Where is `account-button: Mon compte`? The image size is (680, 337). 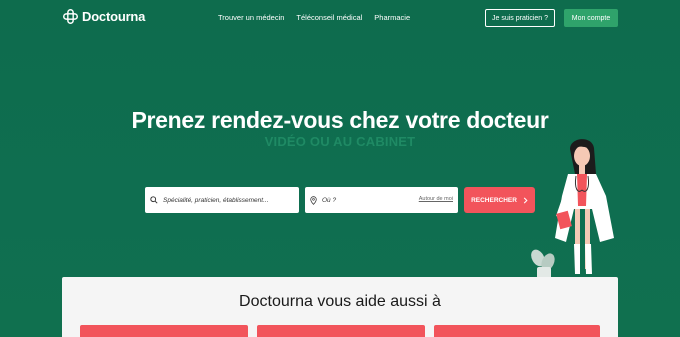 account-button: Mon compte is located at coordinates (591, 18).